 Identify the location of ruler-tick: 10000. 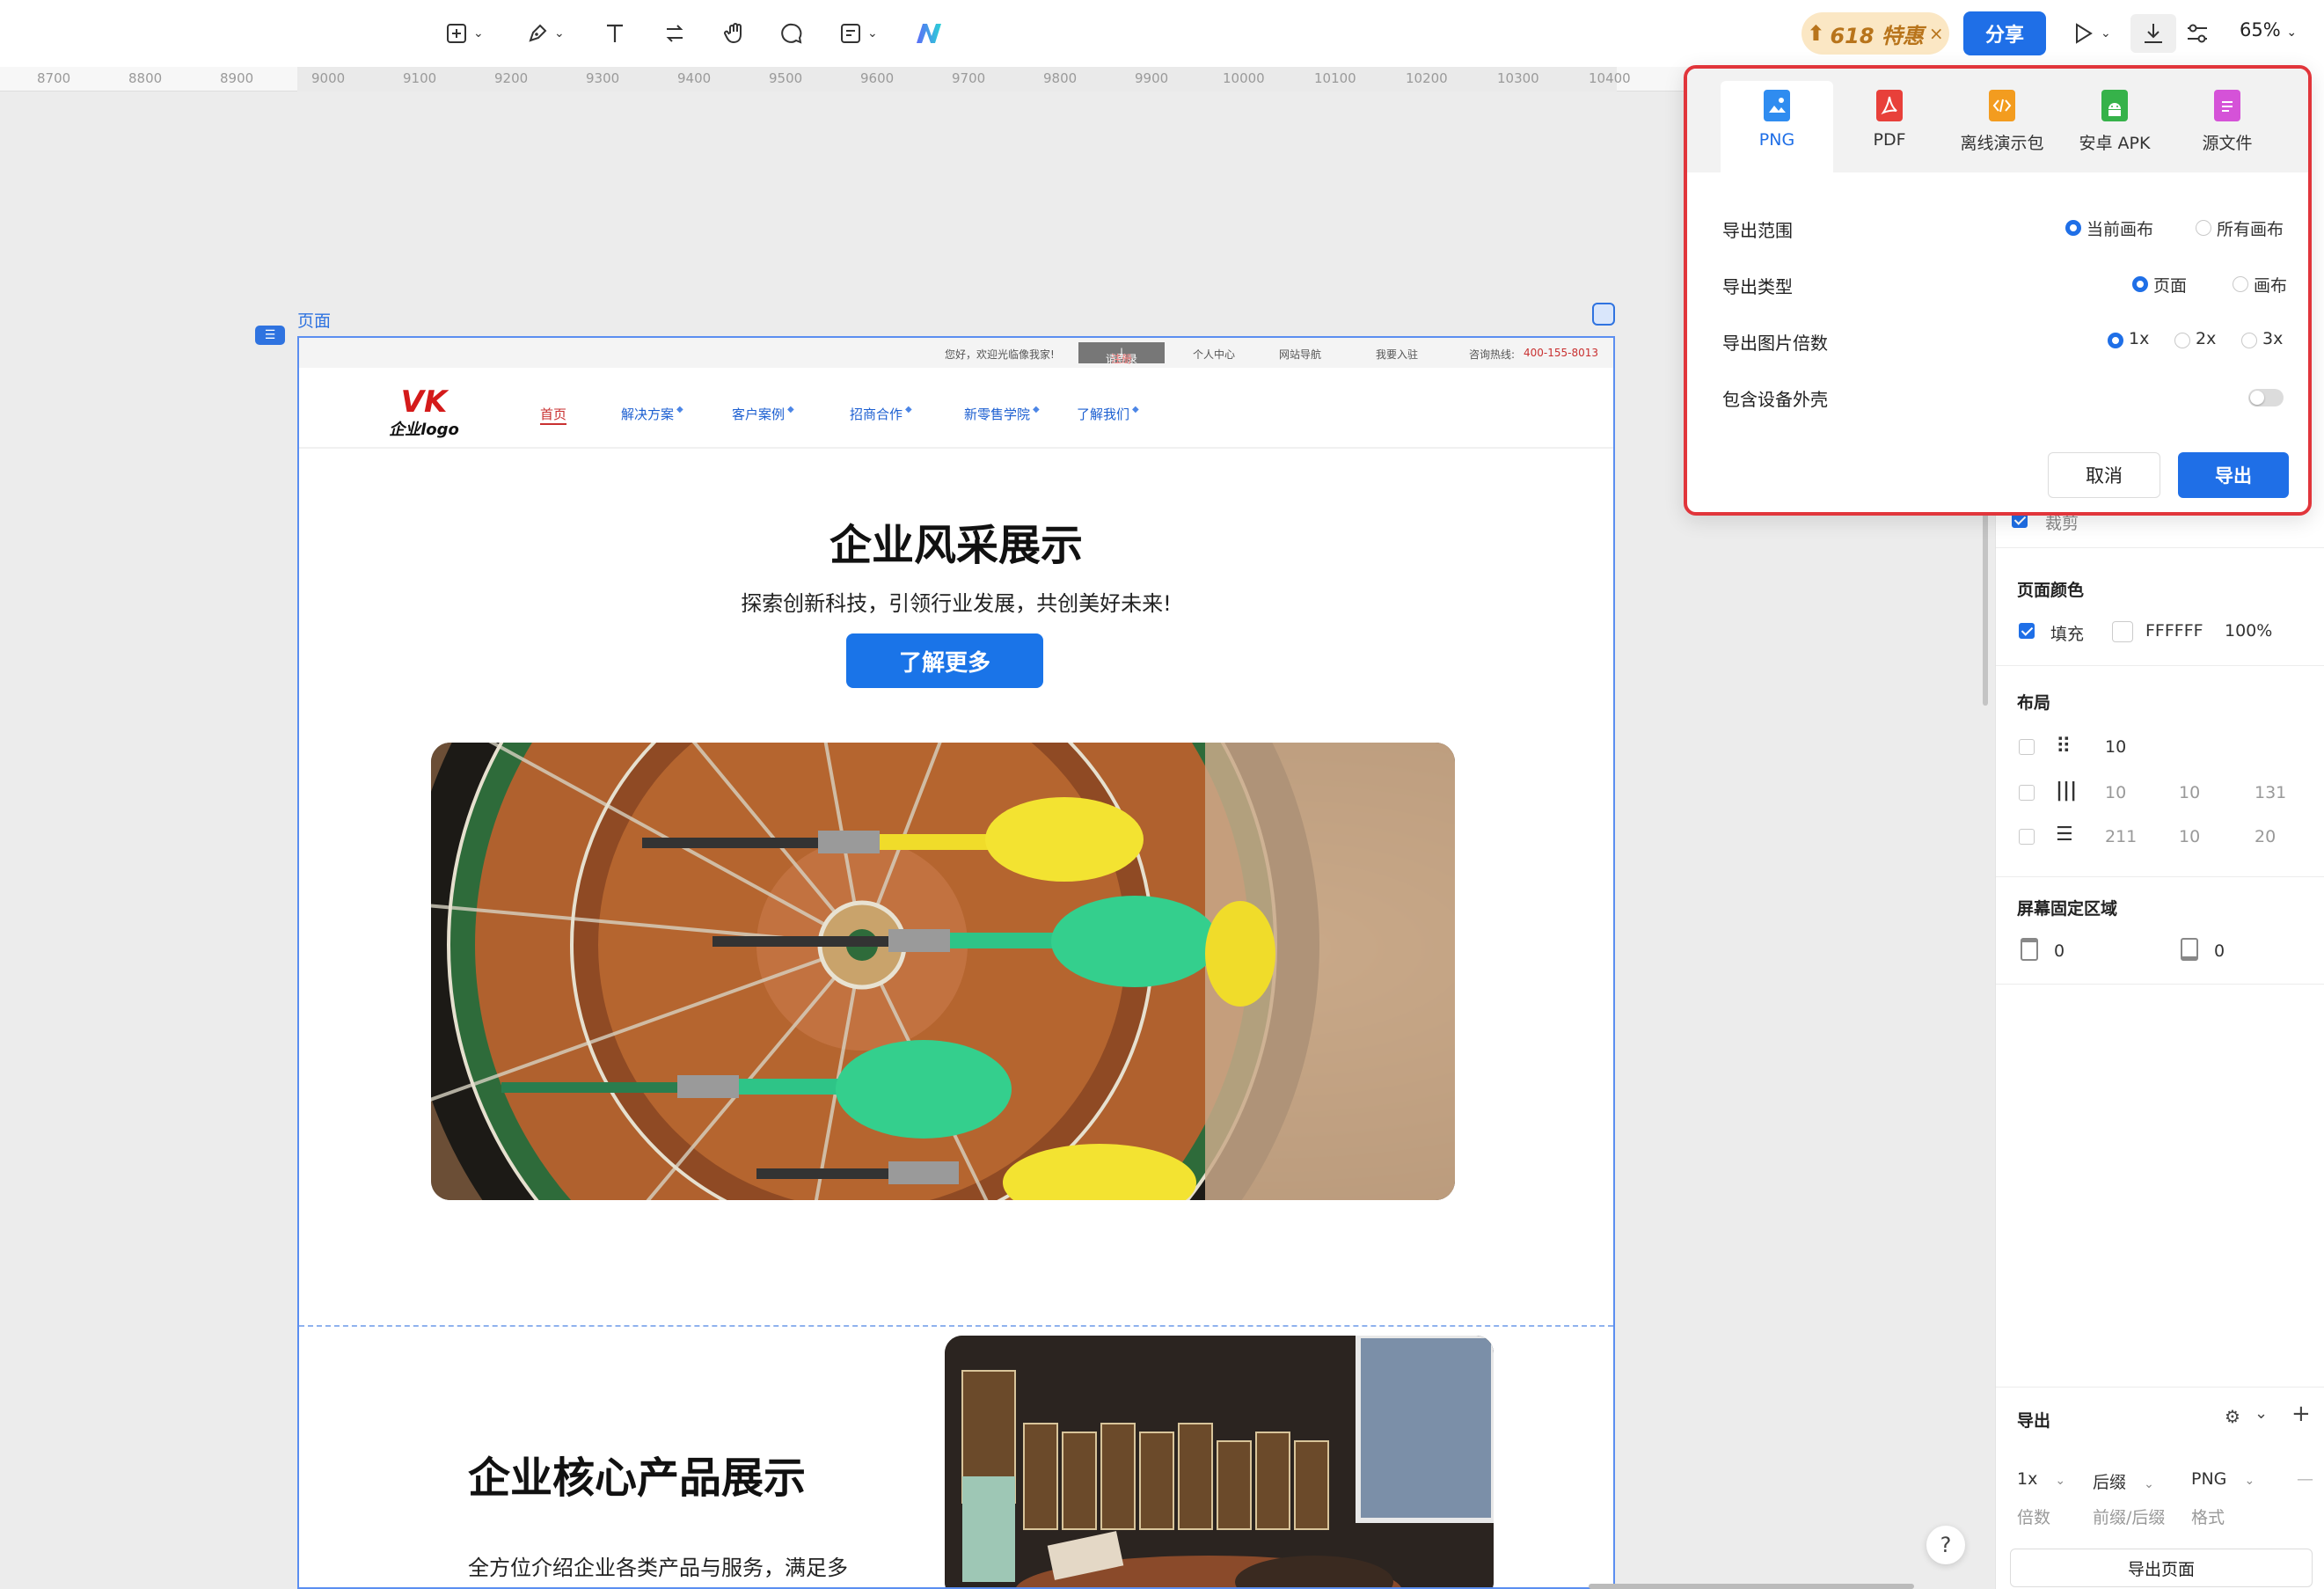
(1244, 78).